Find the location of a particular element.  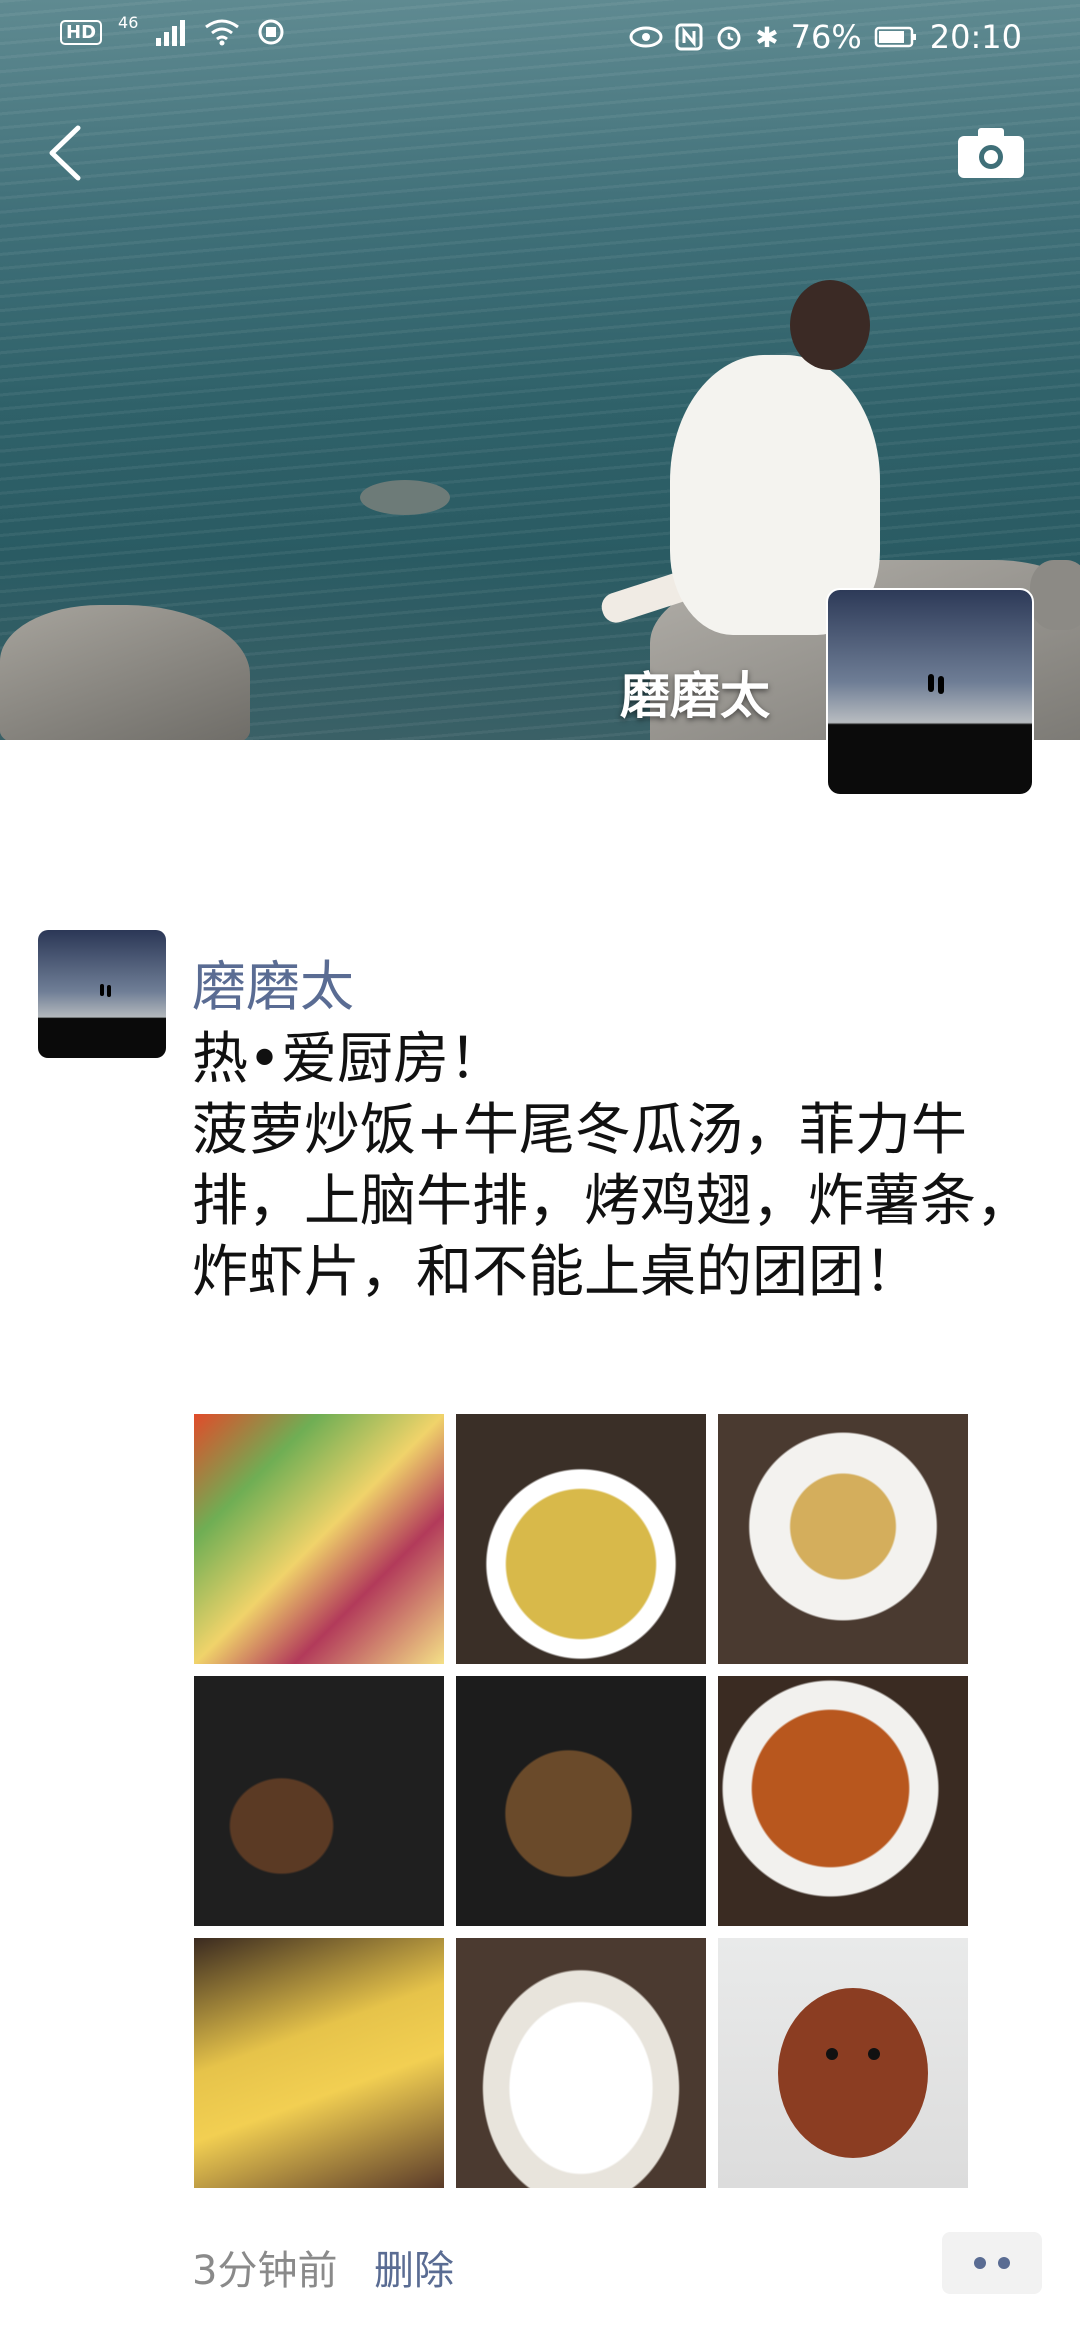

post-timestamp: 3分钟前 is located at coordinates (265, 2271).